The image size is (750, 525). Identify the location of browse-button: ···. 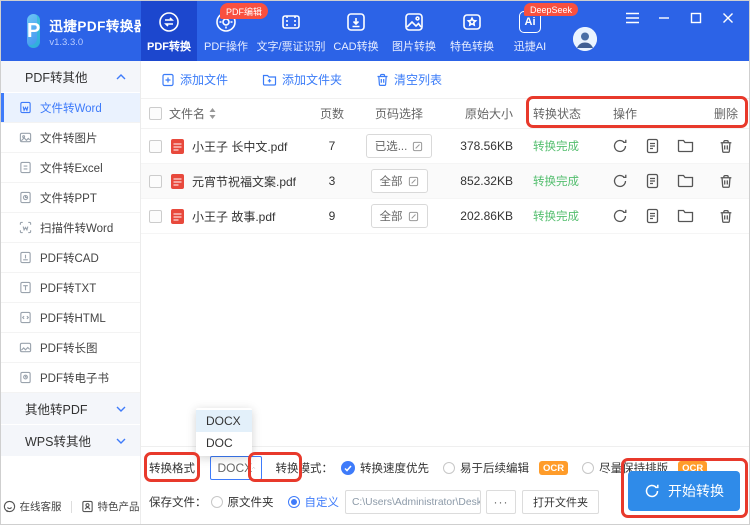
(501, 502).